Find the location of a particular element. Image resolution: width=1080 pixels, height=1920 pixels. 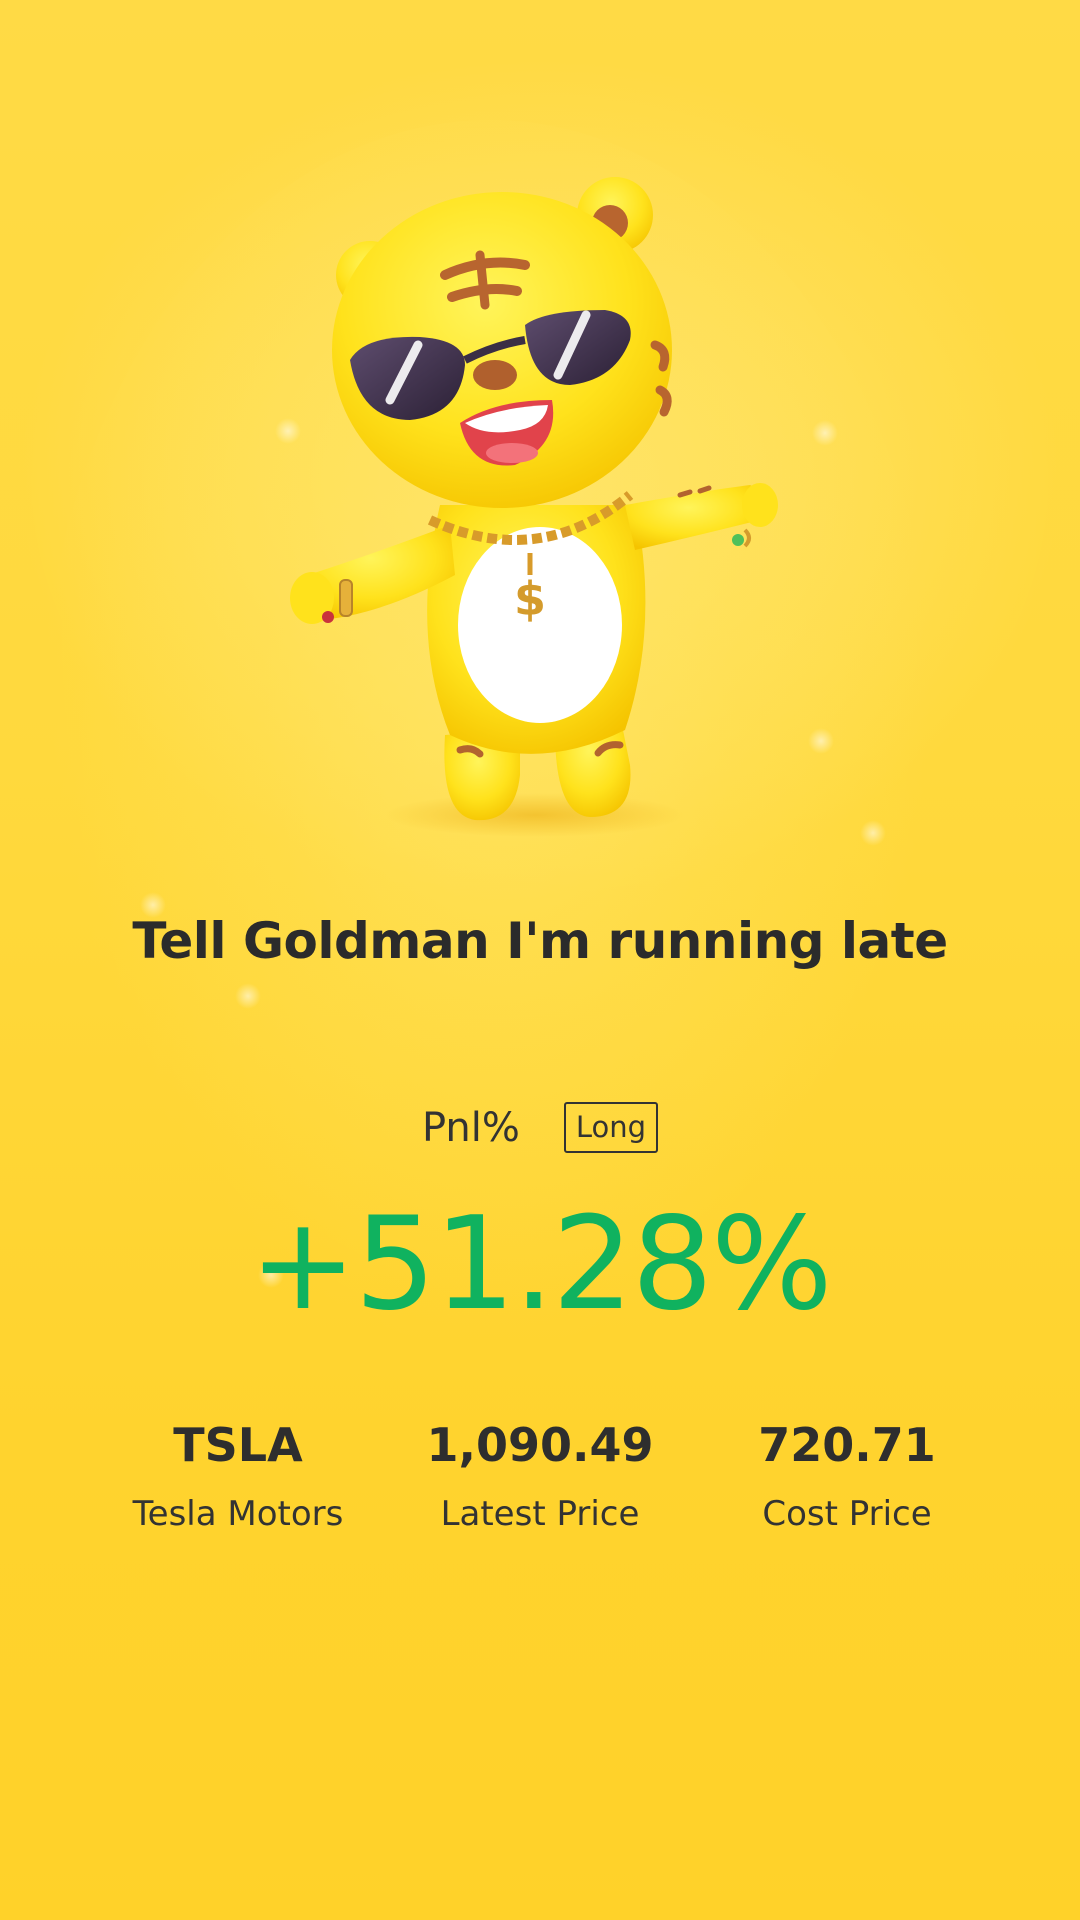

position-badge: Long is located at coordinates (611, 1127).